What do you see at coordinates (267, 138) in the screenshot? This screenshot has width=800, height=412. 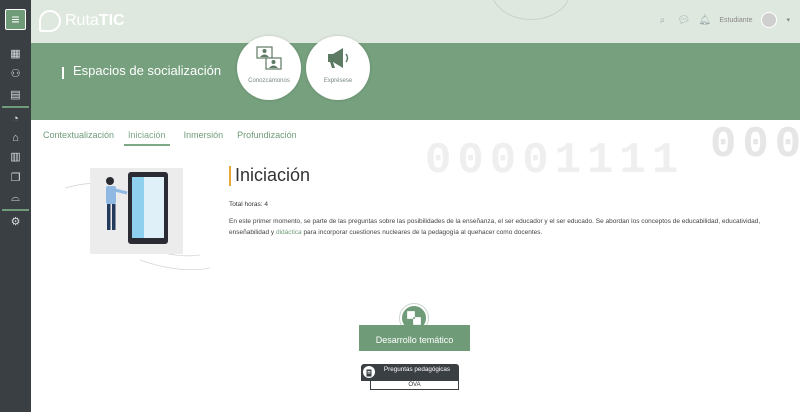 I see `tab-profundizacion: Profundización` at bounding box center [267, 138].